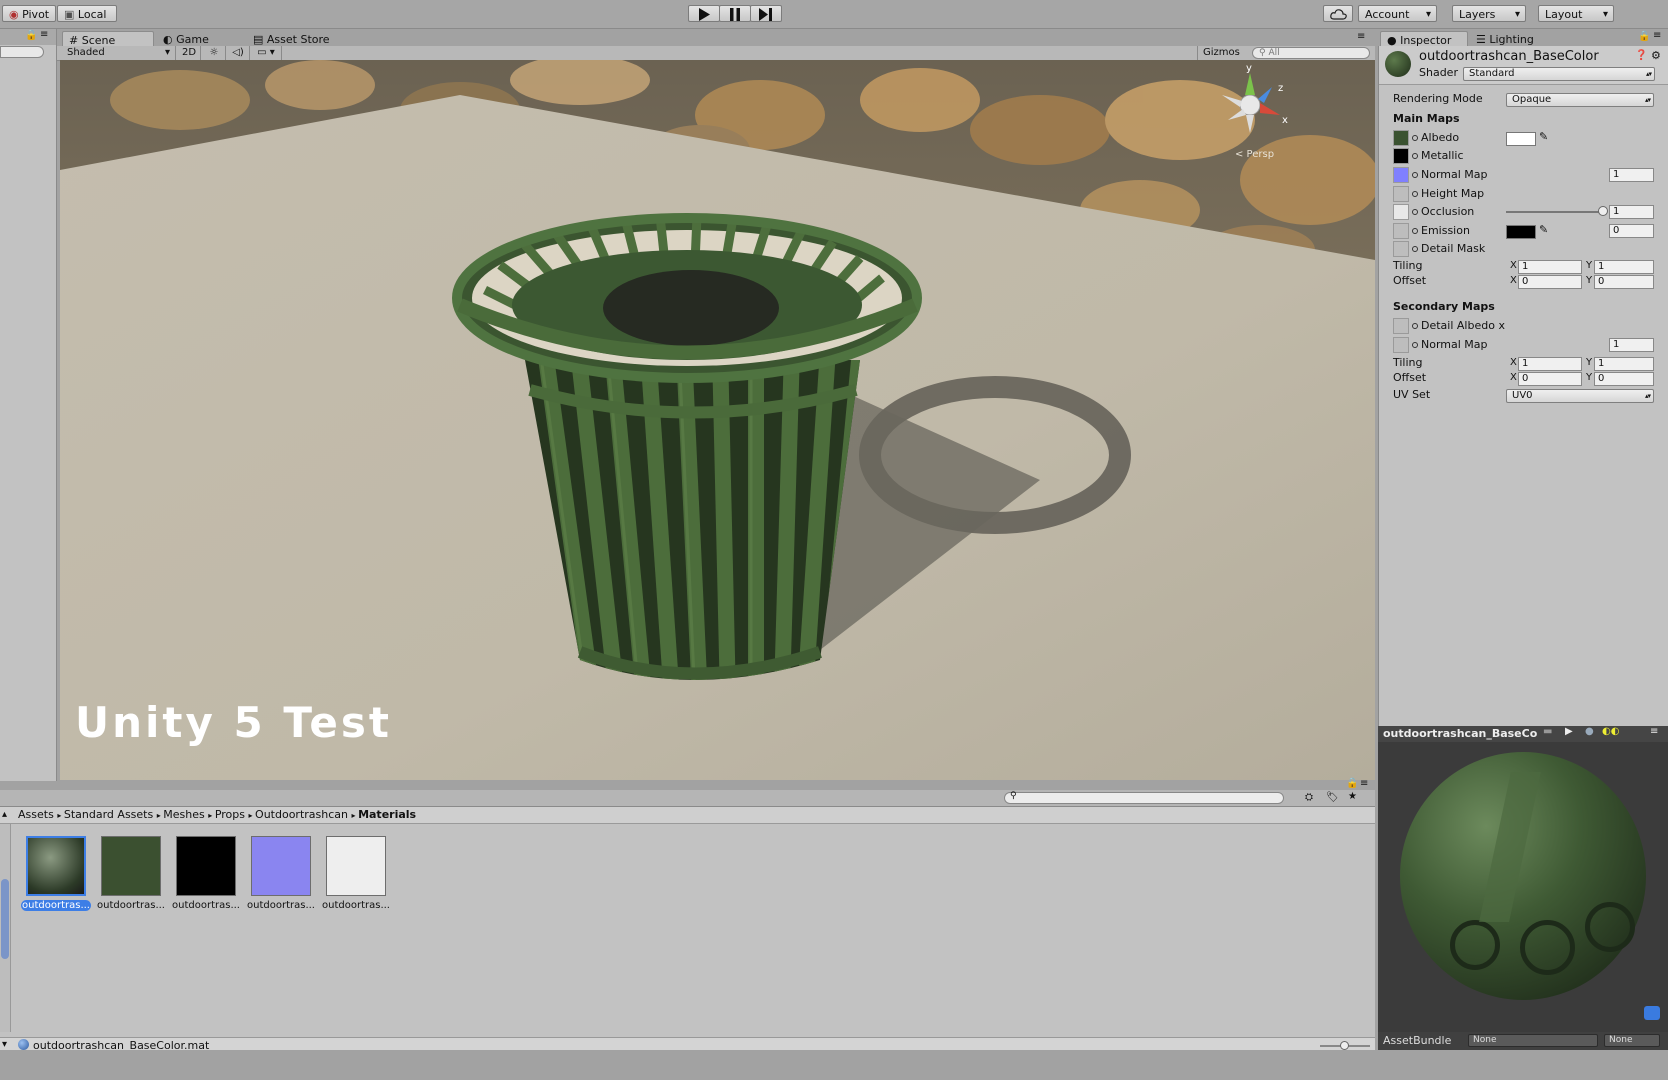  I want to click on label-tag-icon, so click(1652, 1013).